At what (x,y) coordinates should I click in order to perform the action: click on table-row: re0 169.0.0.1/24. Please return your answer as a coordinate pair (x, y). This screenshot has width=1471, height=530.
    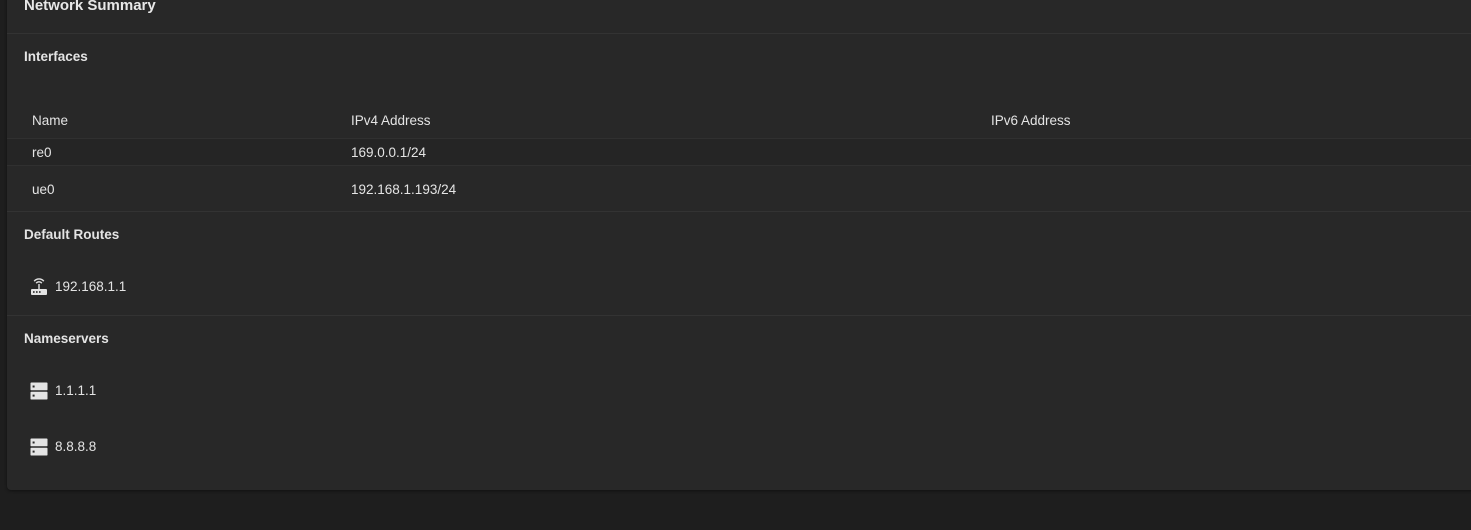
    Looking at the image, I should click on (739, 152).